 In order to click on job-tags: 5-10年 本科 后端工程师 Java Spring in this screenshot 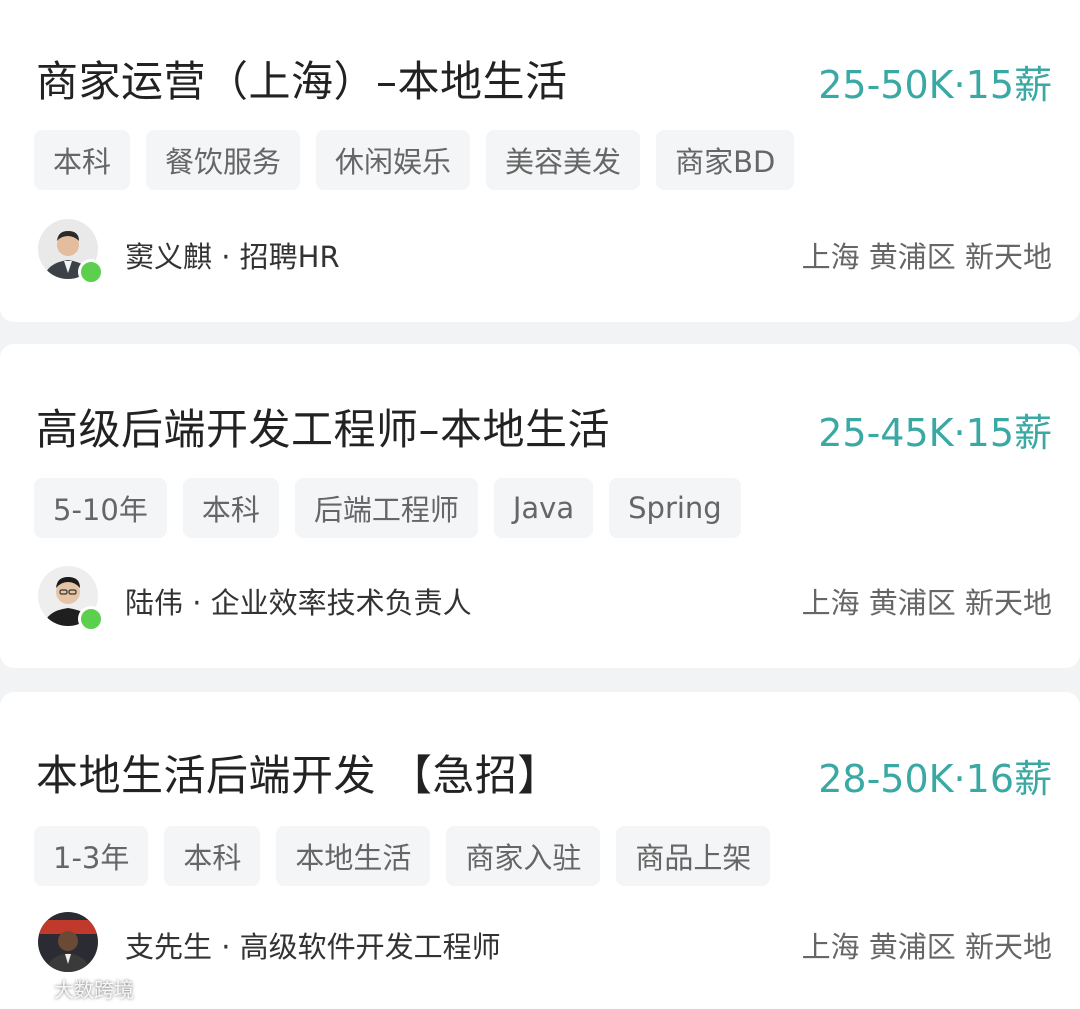, I will do `click(387, 508)`.